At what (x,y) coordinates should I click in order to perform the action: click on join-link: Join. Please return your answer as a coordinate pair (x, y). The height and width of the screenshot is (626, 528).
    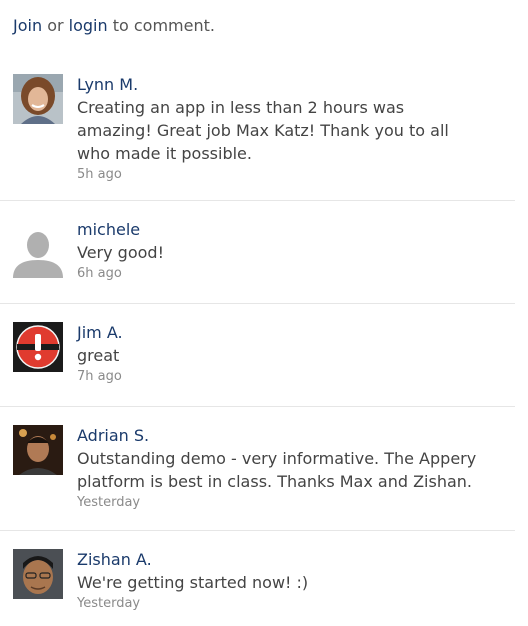
    Looking at the image, I should click on (27, 25).